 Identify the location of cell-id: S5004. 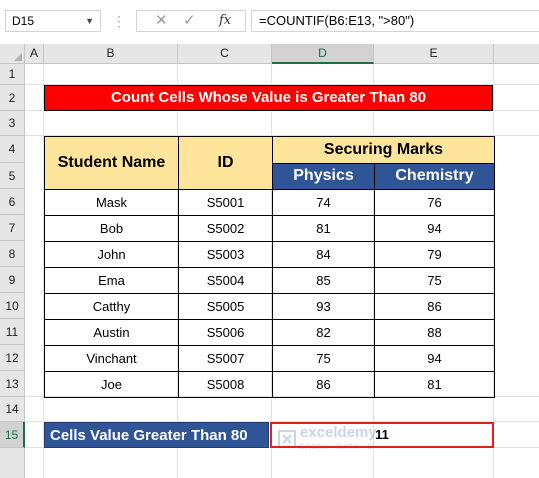
(225, 280).